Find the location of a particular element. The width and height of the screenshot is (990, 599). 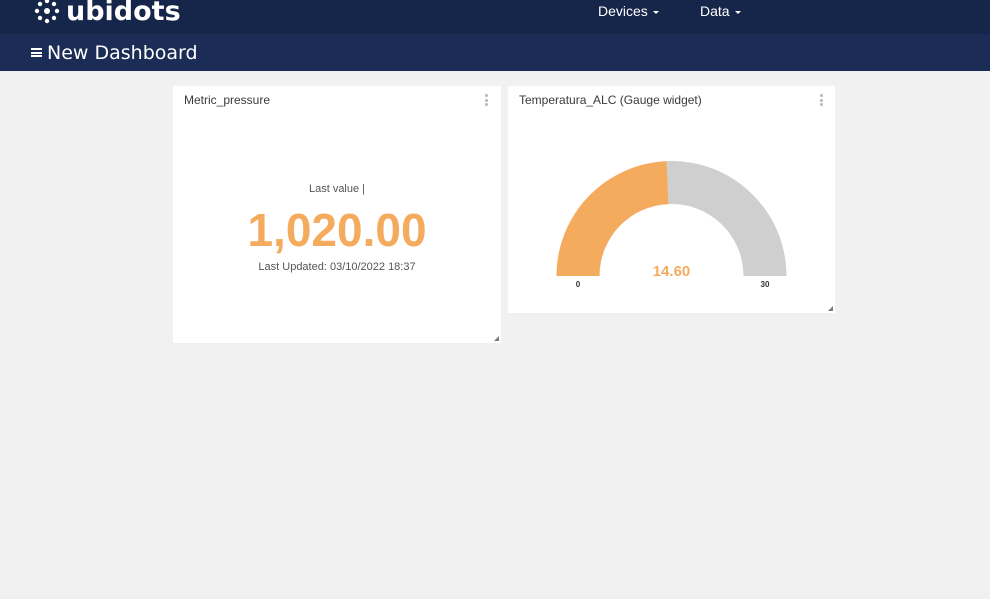

ubidots-logo: ubidots is located at coordinates (105, 14).